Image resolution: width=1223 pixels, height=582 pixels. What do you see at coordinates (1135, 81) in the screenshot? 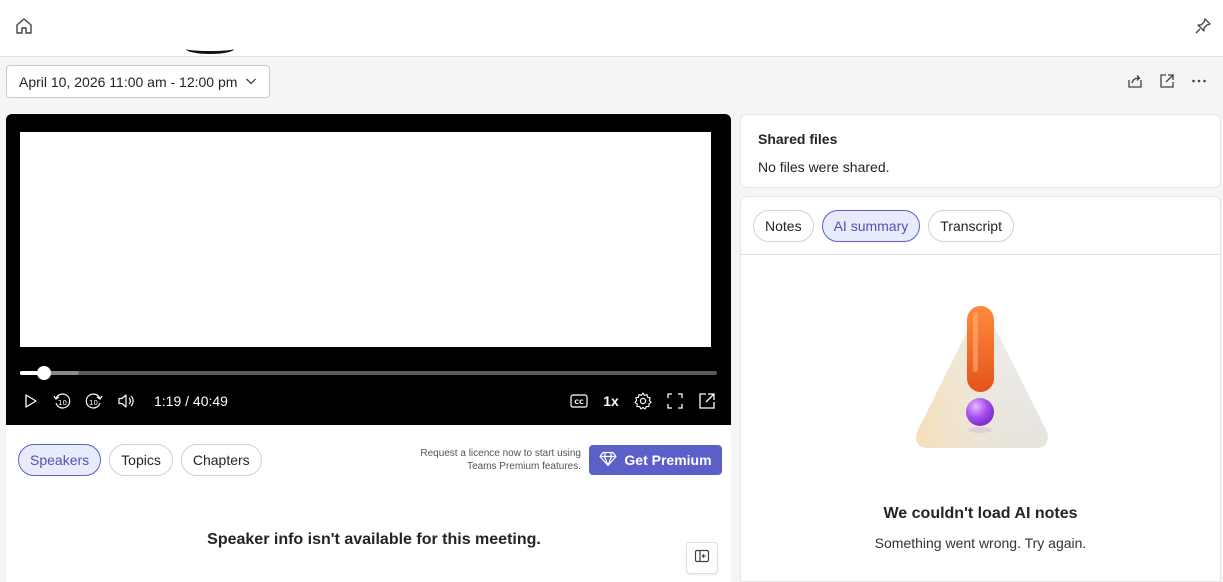
I see `share-icon` at bounding box center [1135, 81].